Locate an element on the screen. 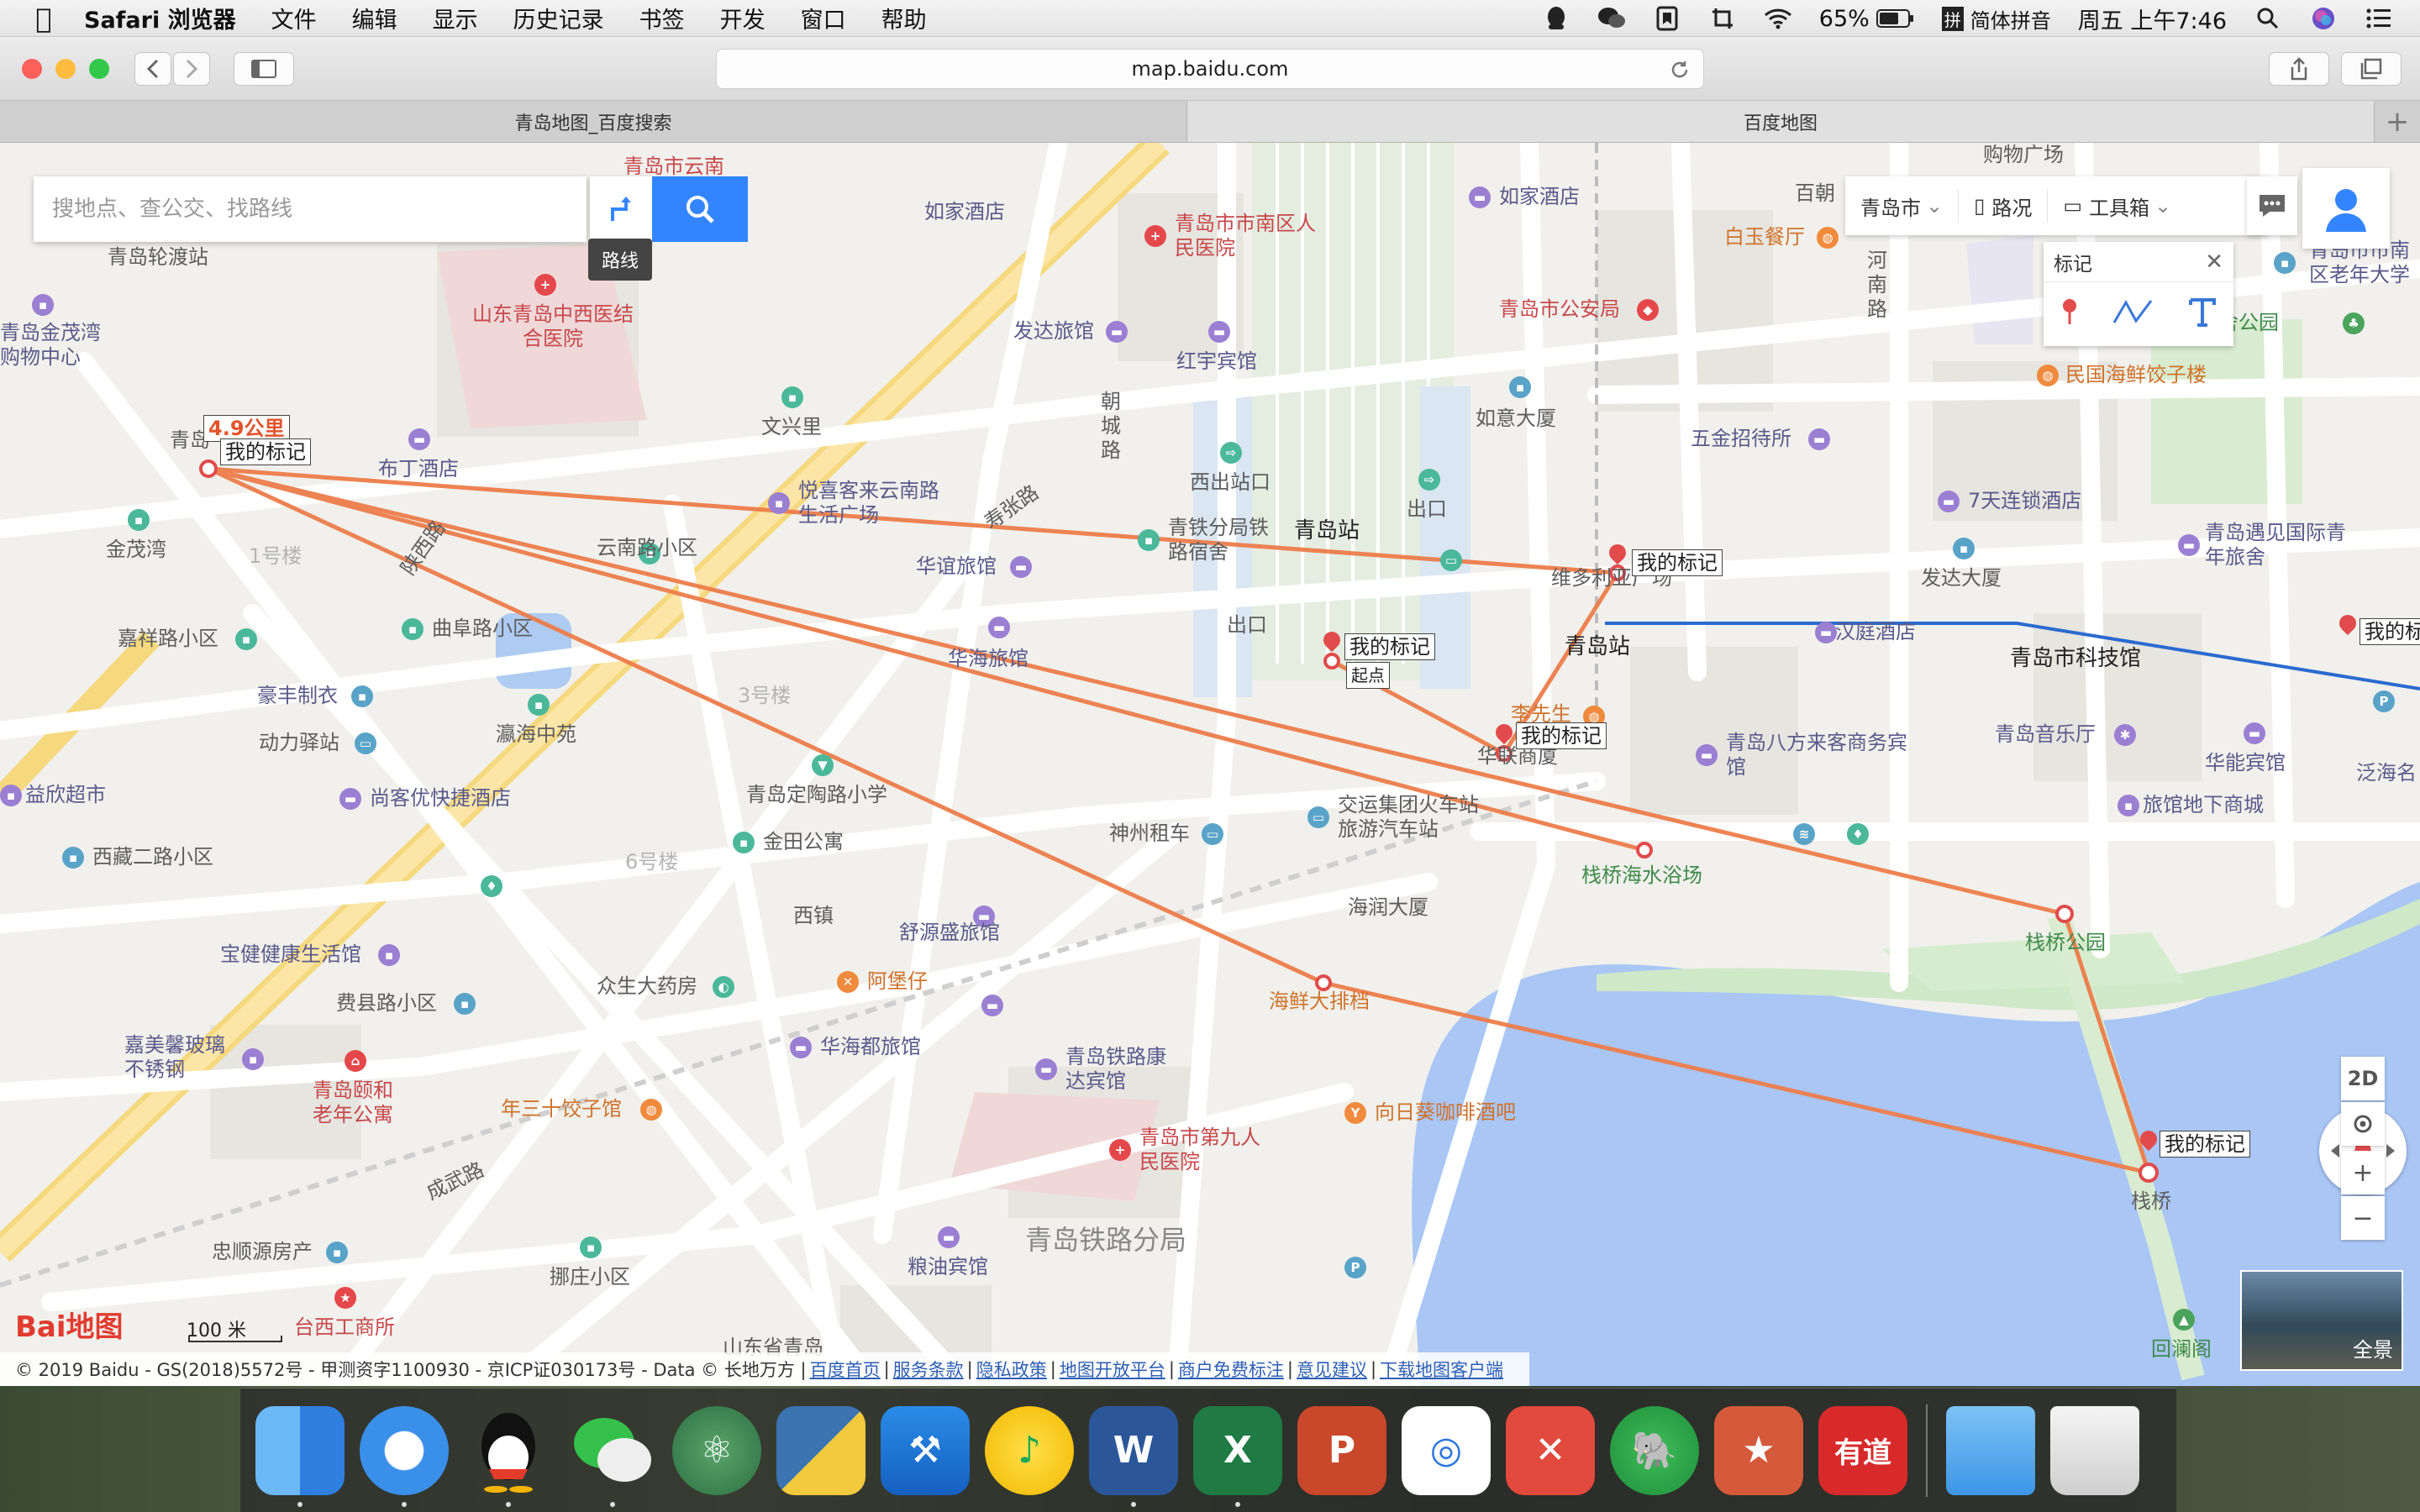 The image size is (2420, 1512). map-label: 益欣超市 is located at coordinates (65, 795).